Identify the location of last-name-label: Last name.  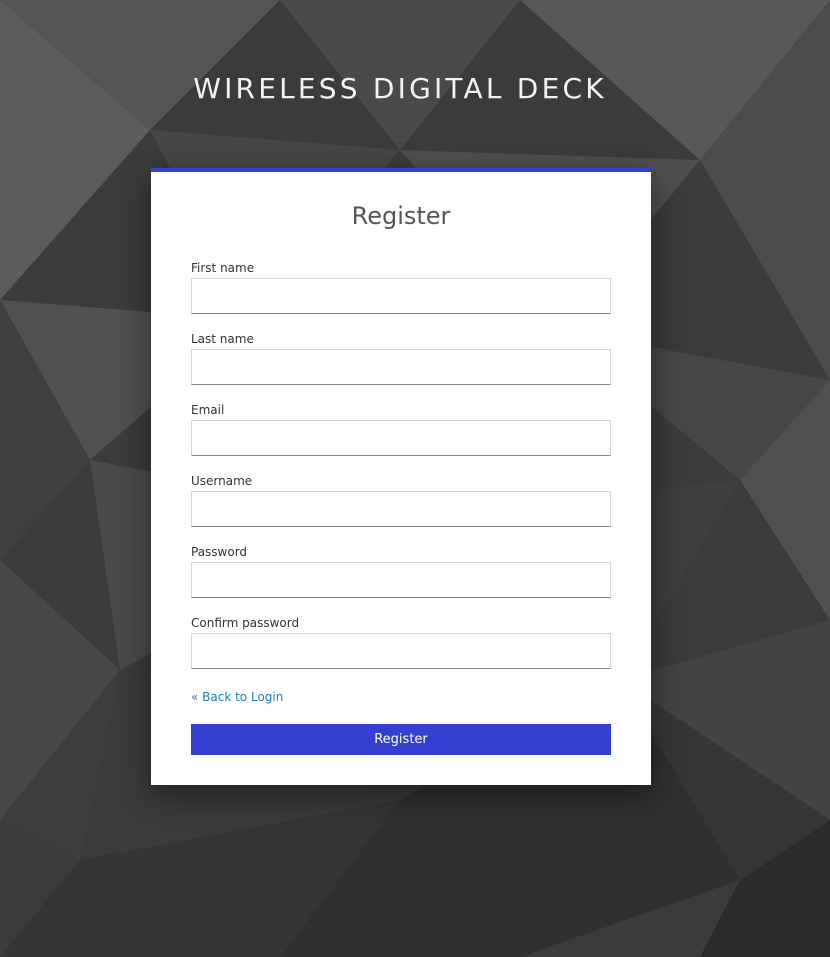
(222, 339).